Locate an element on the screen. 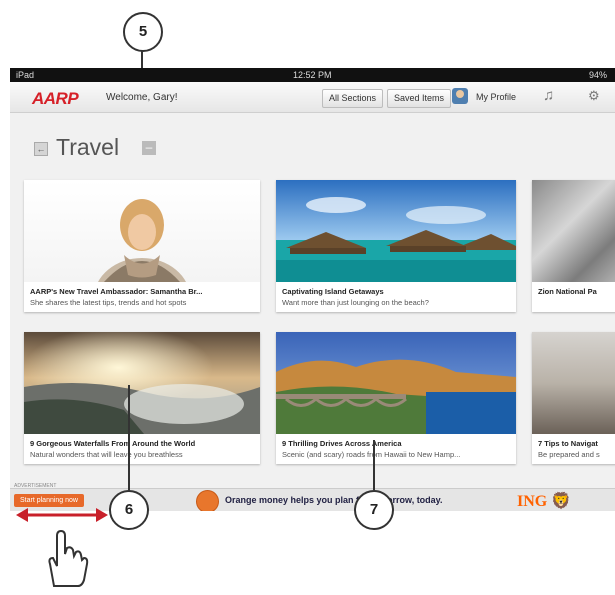  article-title: Zion National Pa is located at coordinates (567, 291).